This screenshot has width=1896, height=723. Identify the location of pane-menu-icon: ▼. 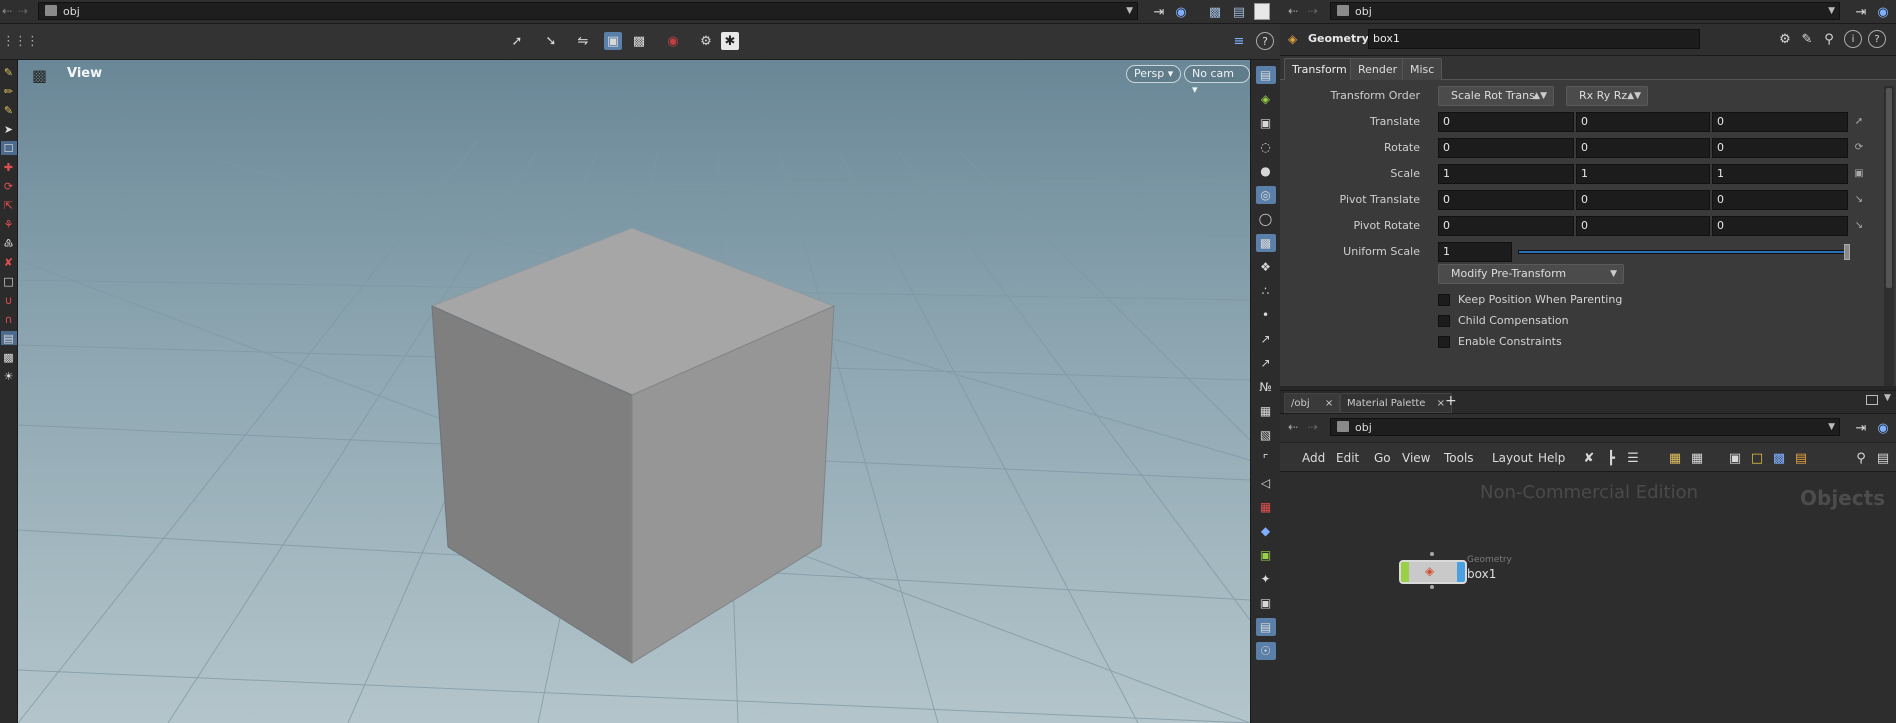
(1887, 398).